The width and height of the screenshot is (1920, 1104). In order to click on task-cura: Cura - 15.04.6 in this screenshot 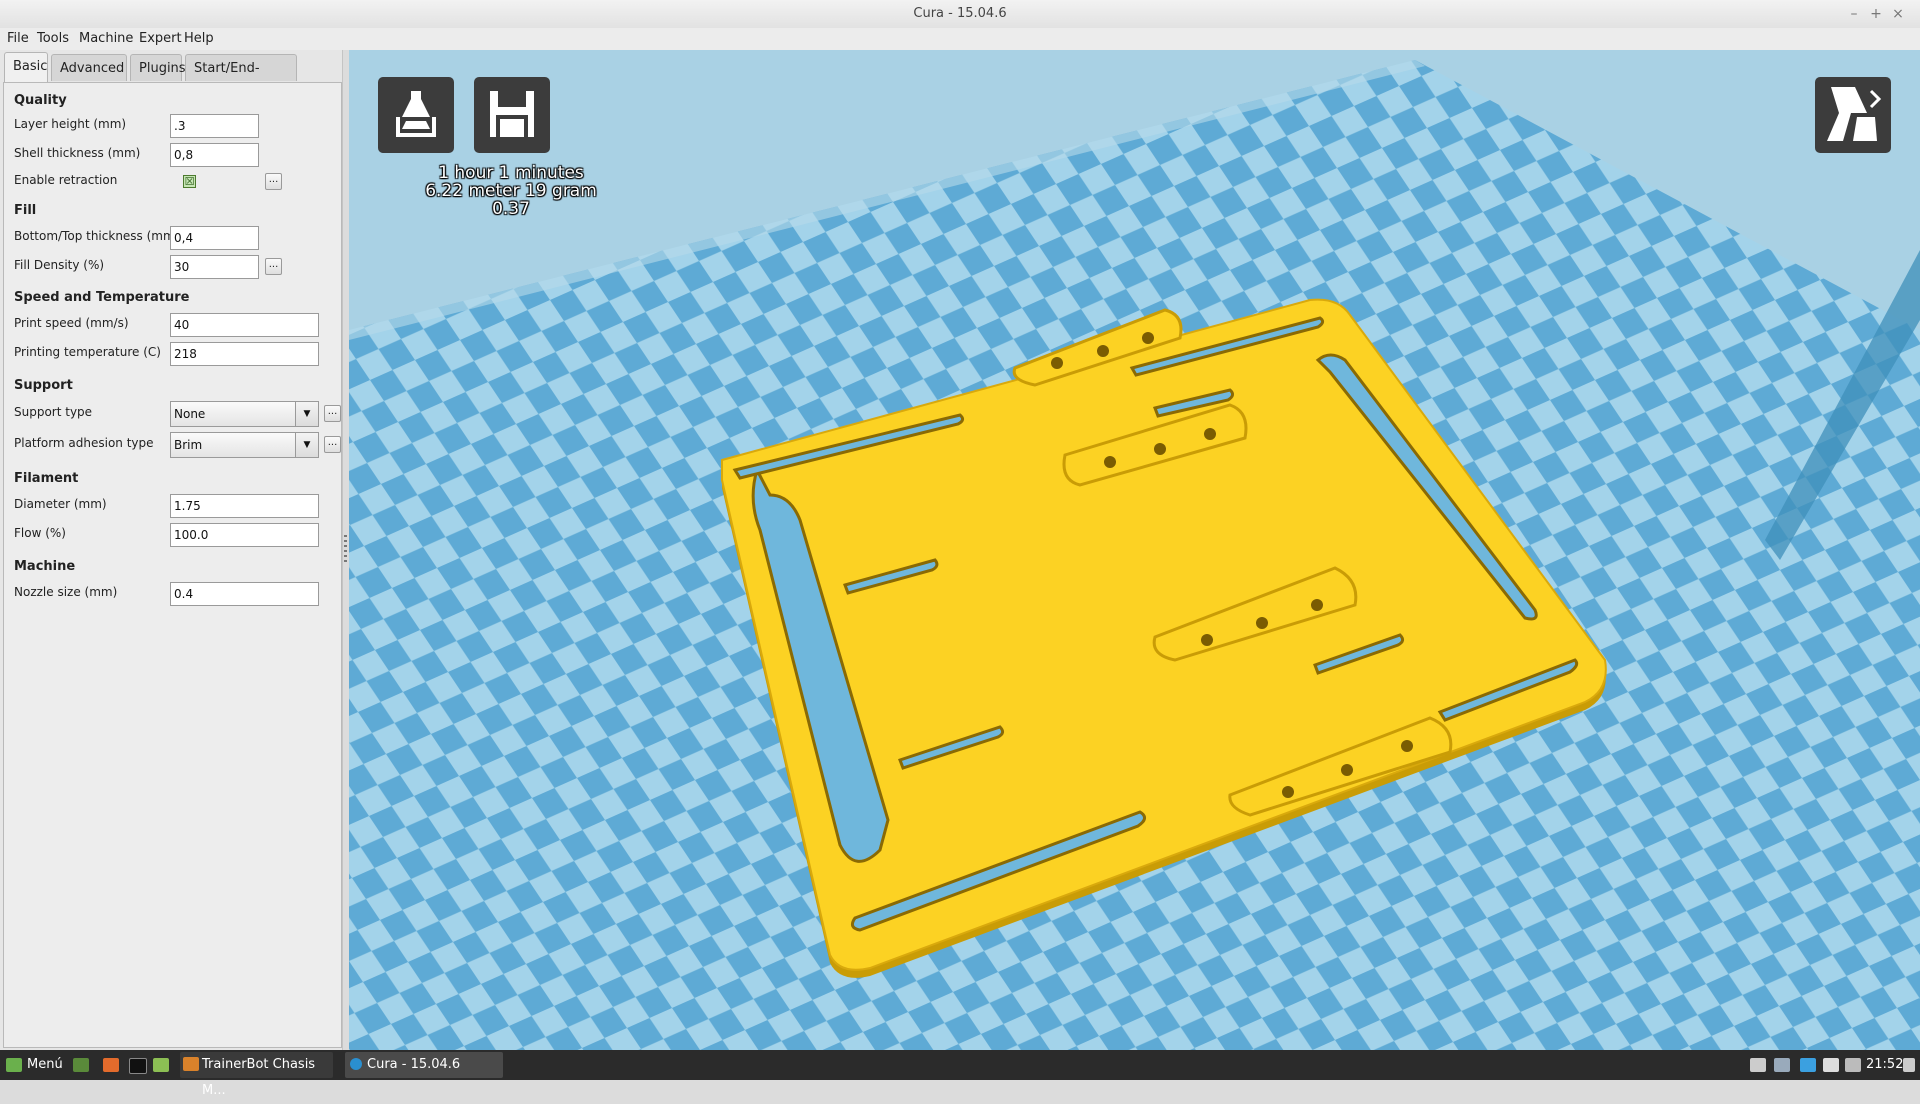, I will do `click(424, 1065)`.